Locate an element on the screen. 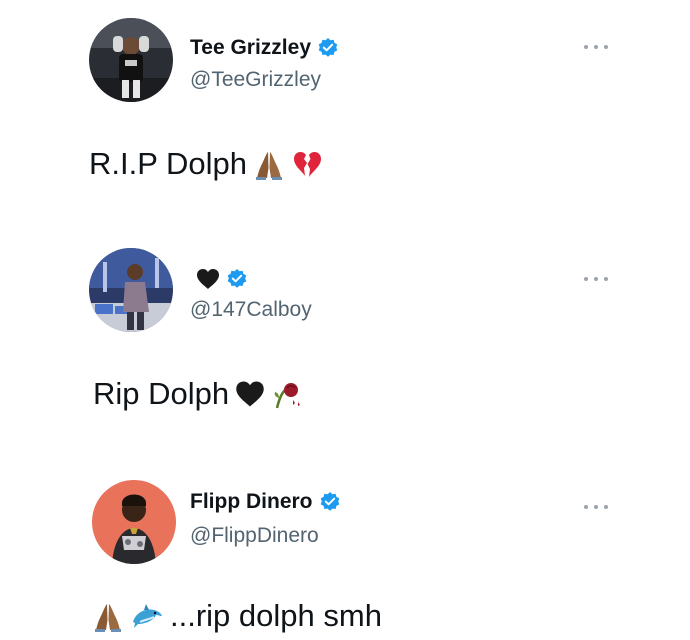 The width and height of the screenshot is (690, 640). tweet-text: ...rip dolph smh is located at coordinates (237, 616).